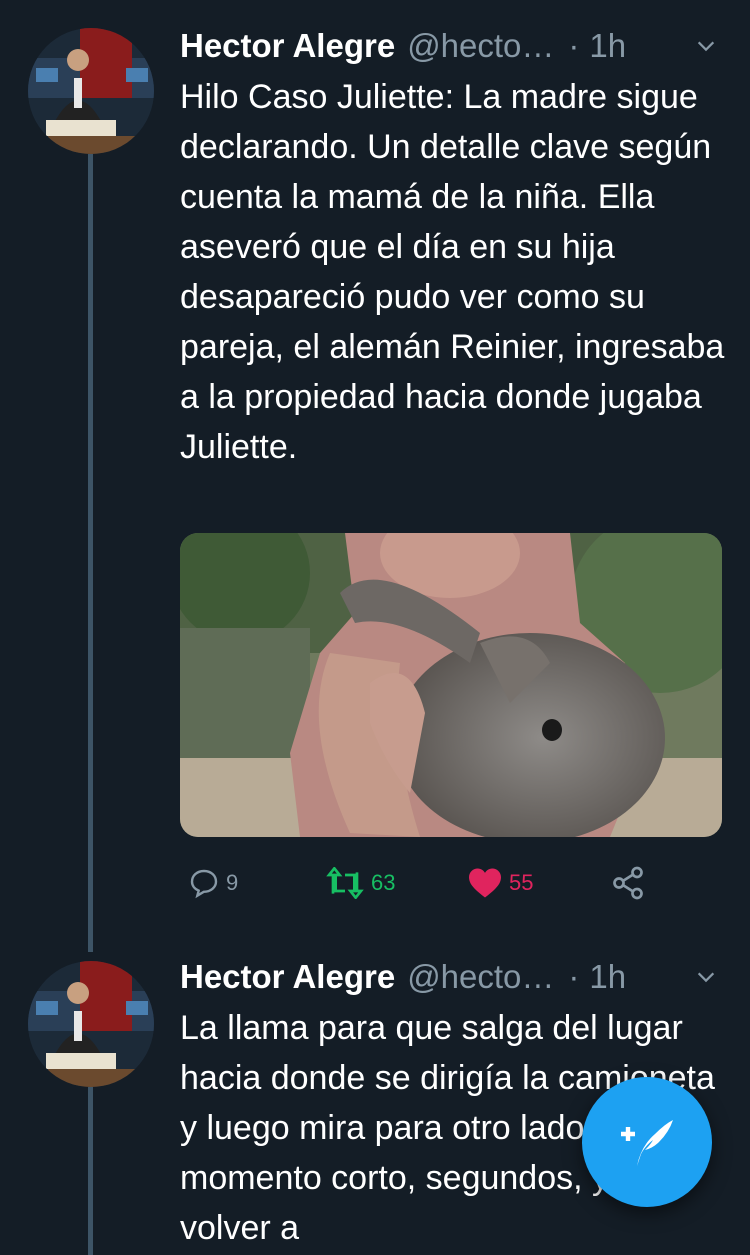 This screenshot has height=1255, width=750. Describe the element at coordinates (521, 882) in the screenshot. I see `like-count: 55` at that location.